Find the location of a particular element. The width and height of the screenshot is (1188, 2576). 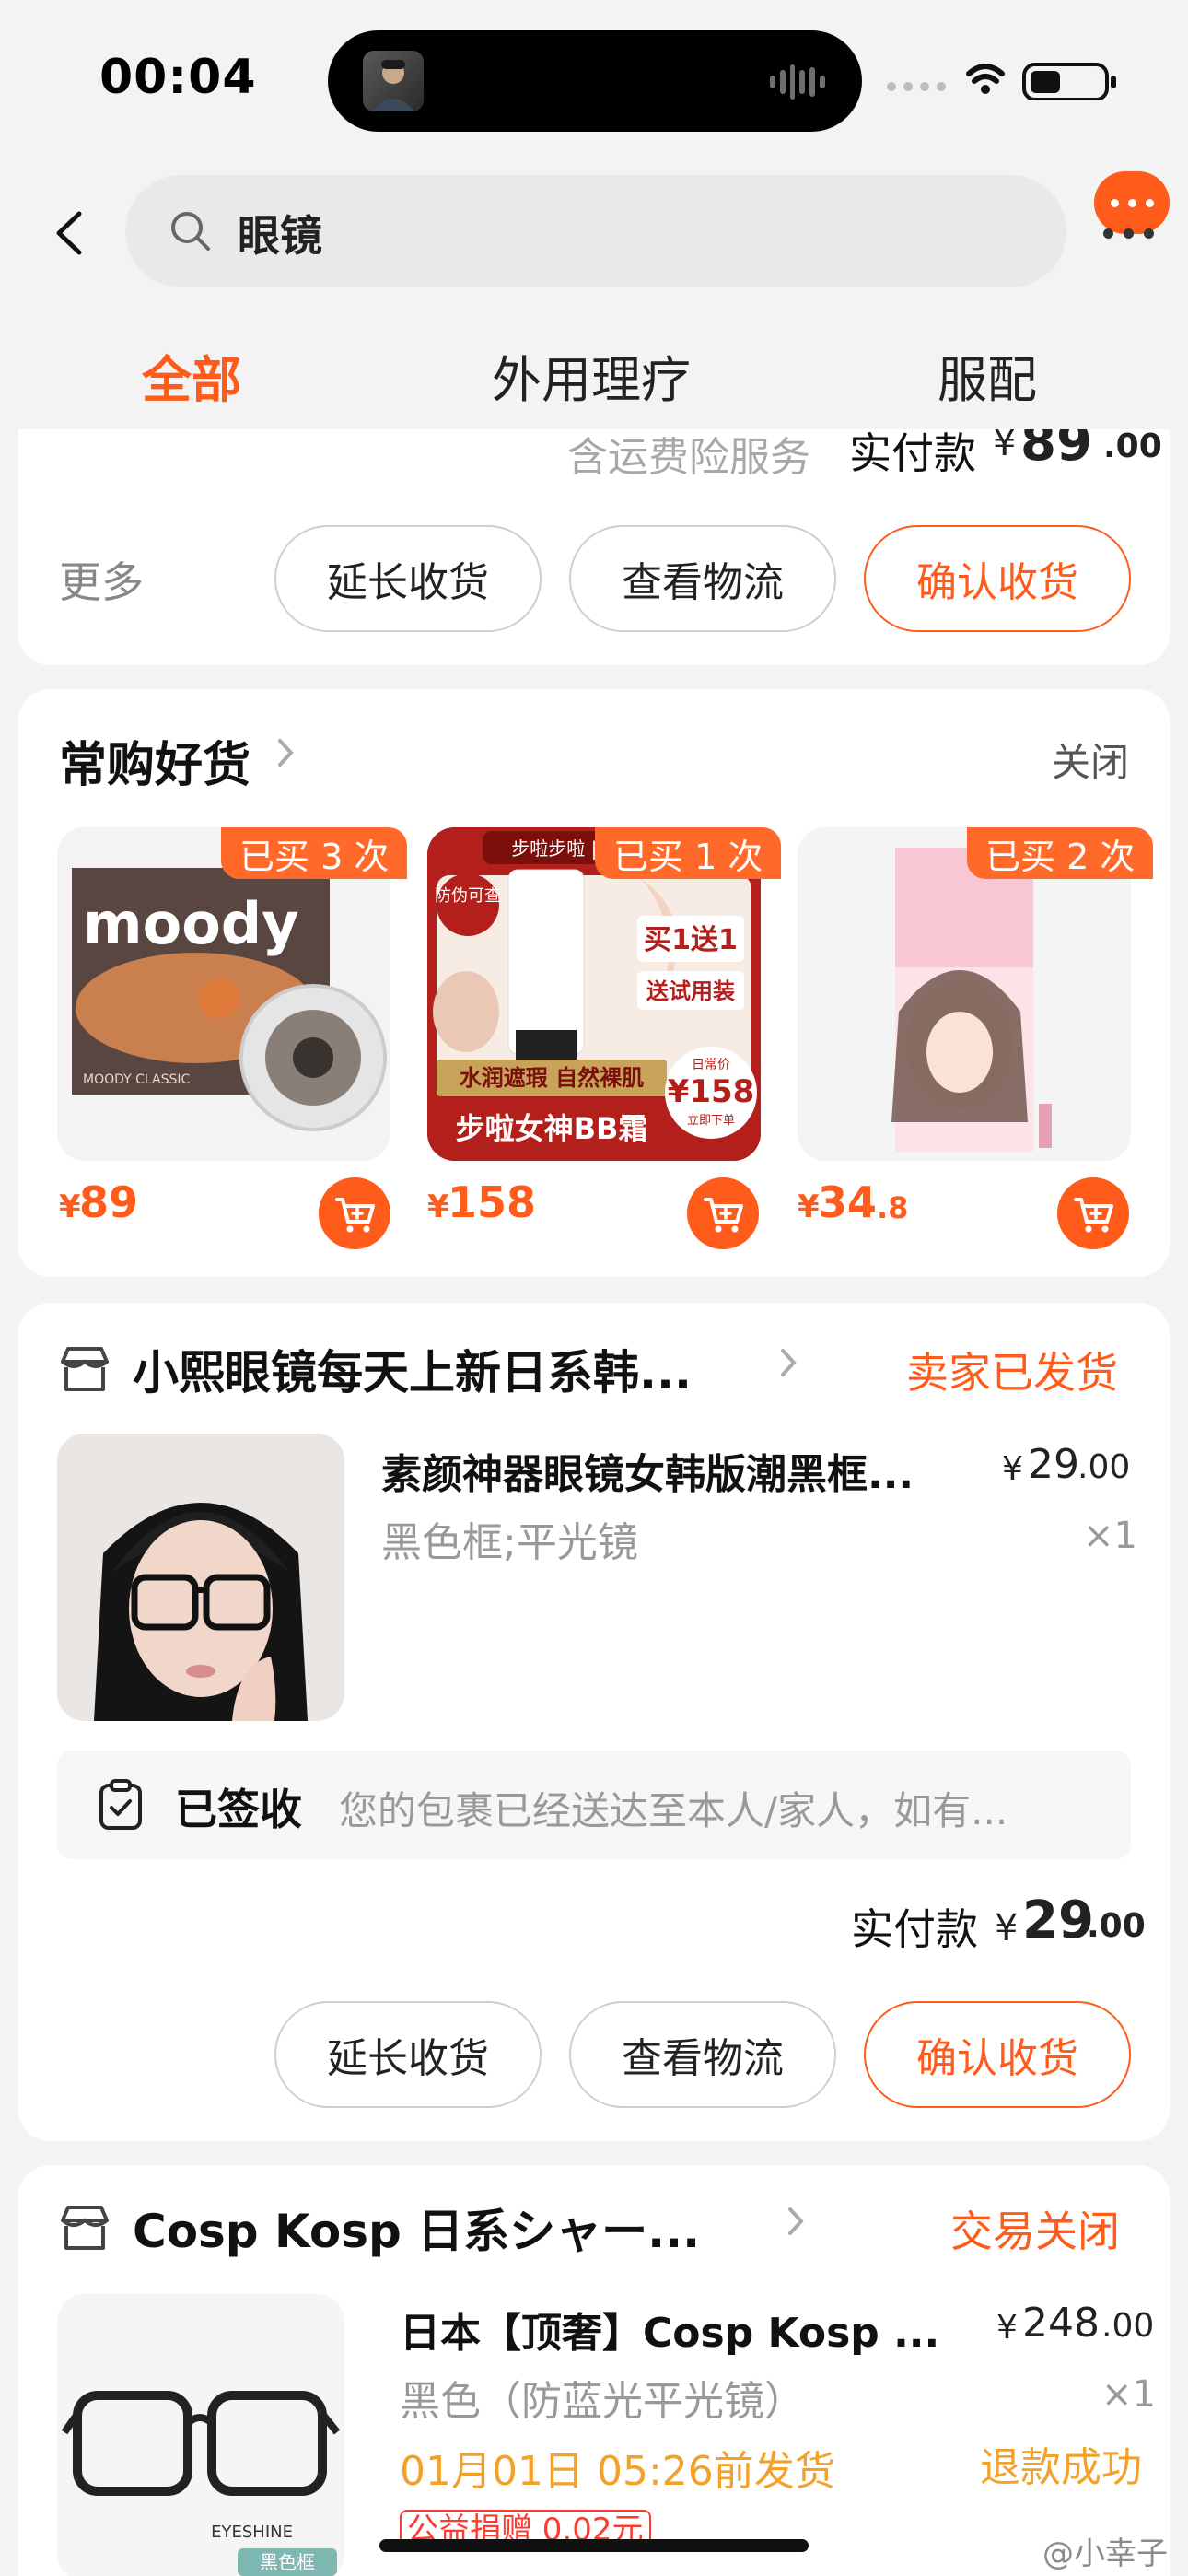

more-menu-button is located at coordinates (1132, 202).